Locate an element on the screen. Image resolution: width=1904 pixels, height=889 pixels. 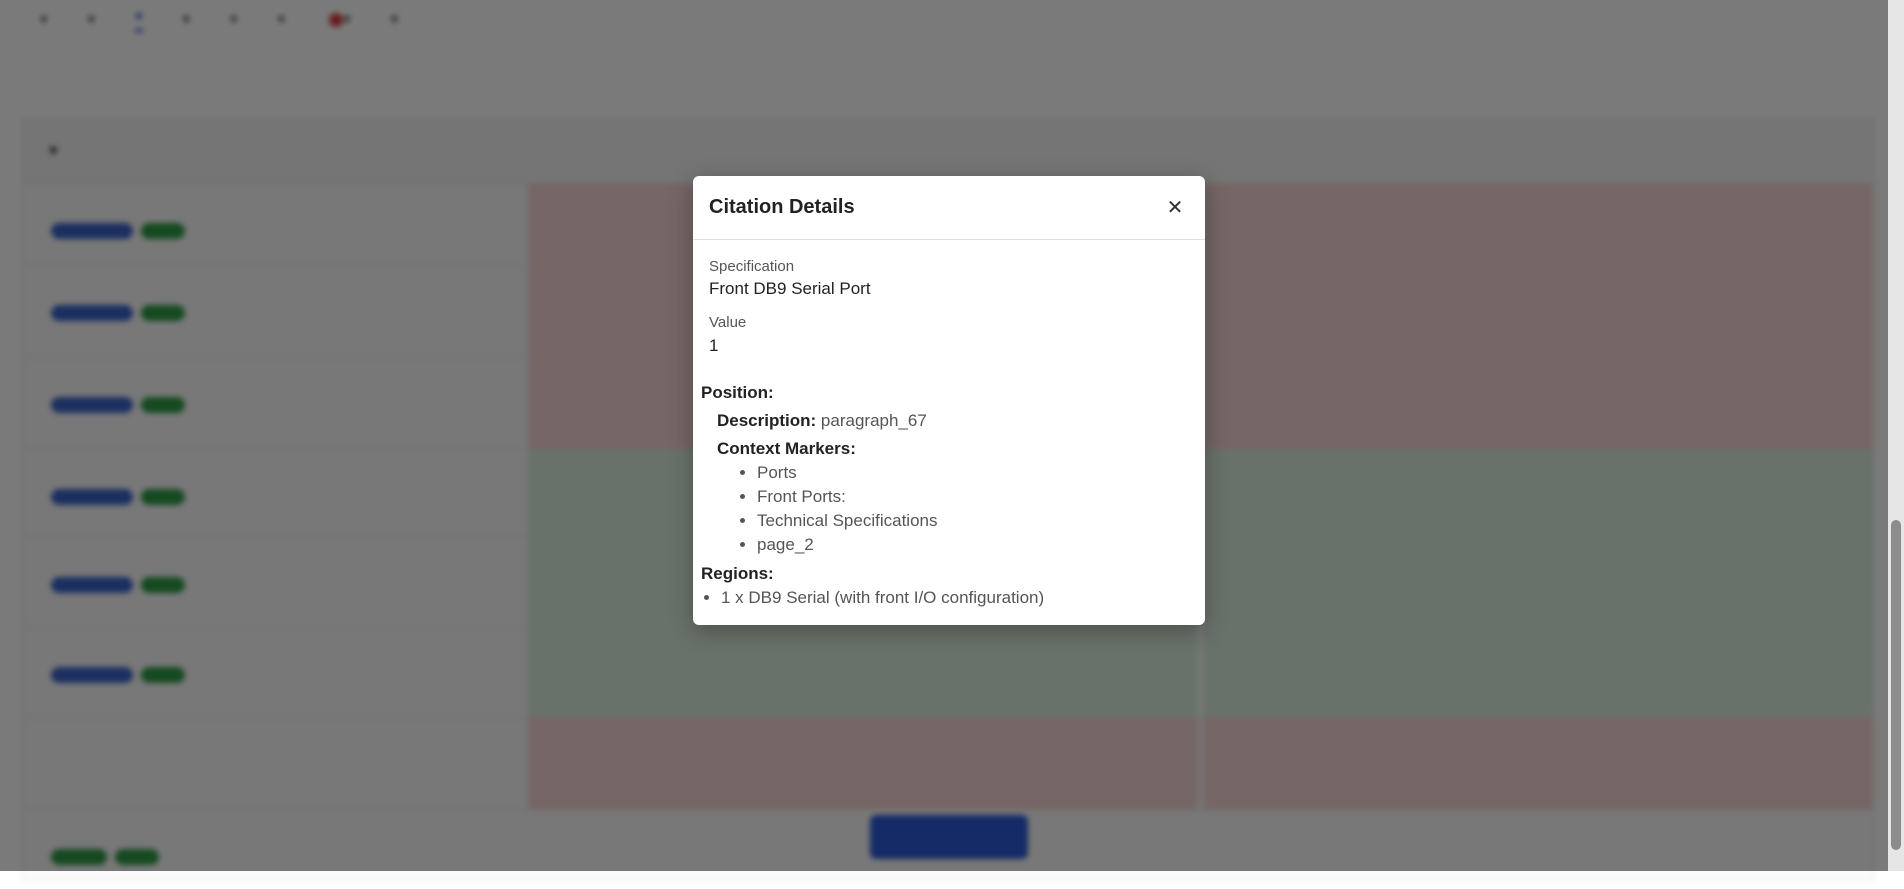
description-label: Description: is located at coordinates (767, 420).